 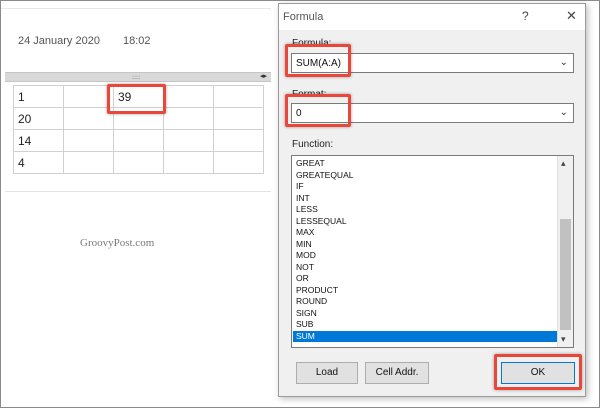 What do you see at coordinates (425, 245) in the screenshot?
I see `function-item: MIN` at bounding box center [425, 245].